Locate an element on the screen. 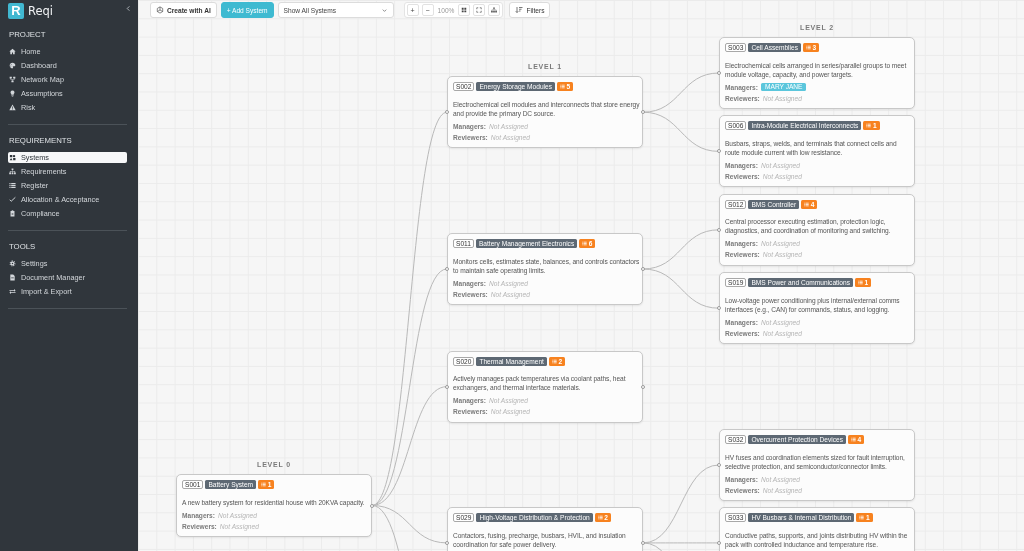 The height and width of the screenshot is (551, 1024). fullscreen-icon is located at coordinates (479, 10).